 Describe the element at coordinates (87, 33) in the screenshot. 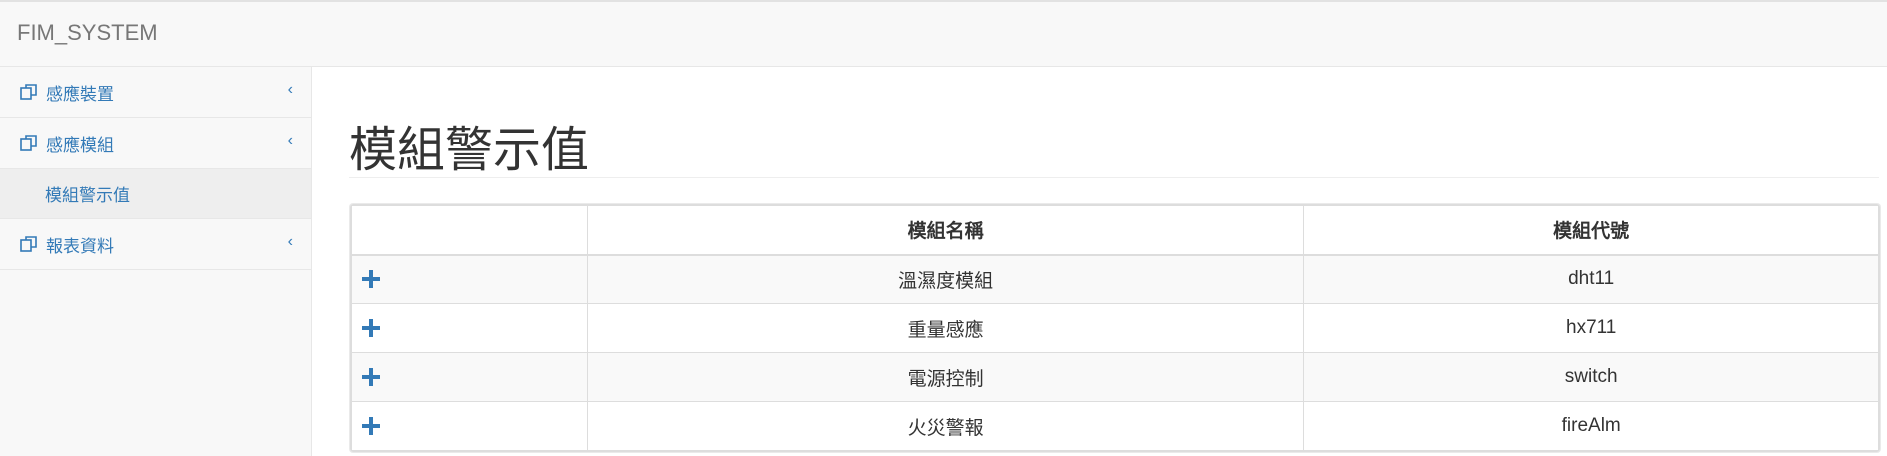

I see `brand-title: FIM_SYSTEM` at that location.